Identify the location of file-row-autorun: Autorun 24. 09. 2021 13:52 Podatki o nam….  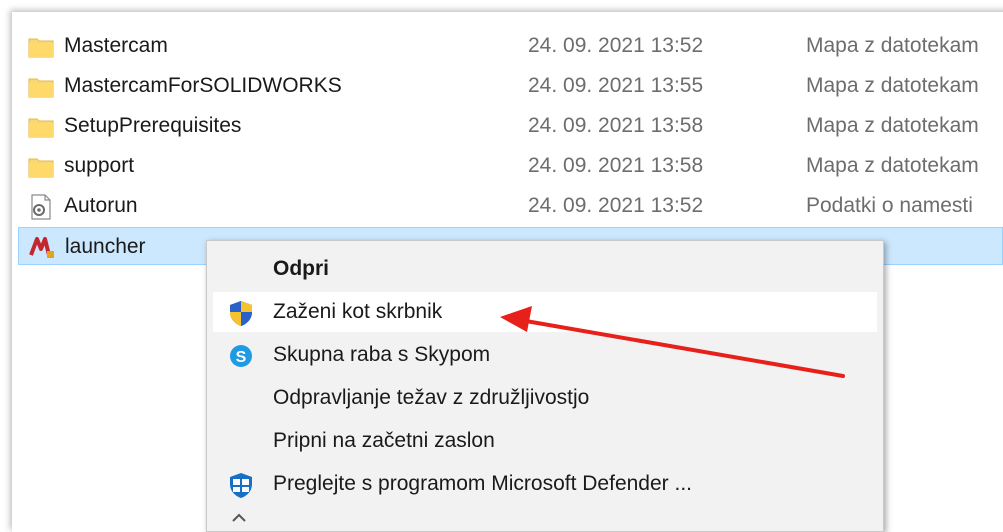
(510, 206).